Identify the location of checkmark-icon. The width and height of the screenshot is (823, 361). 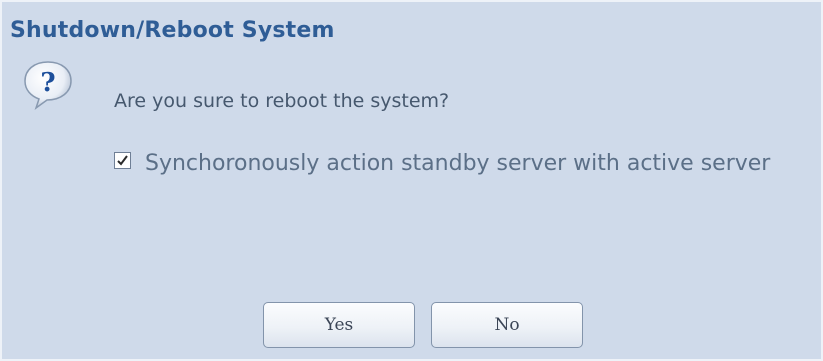
(122, 160).